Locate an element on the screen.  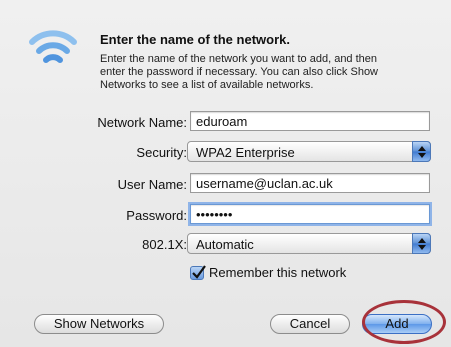
eap-label: 802.1X: is located at coordinates (164, 244).